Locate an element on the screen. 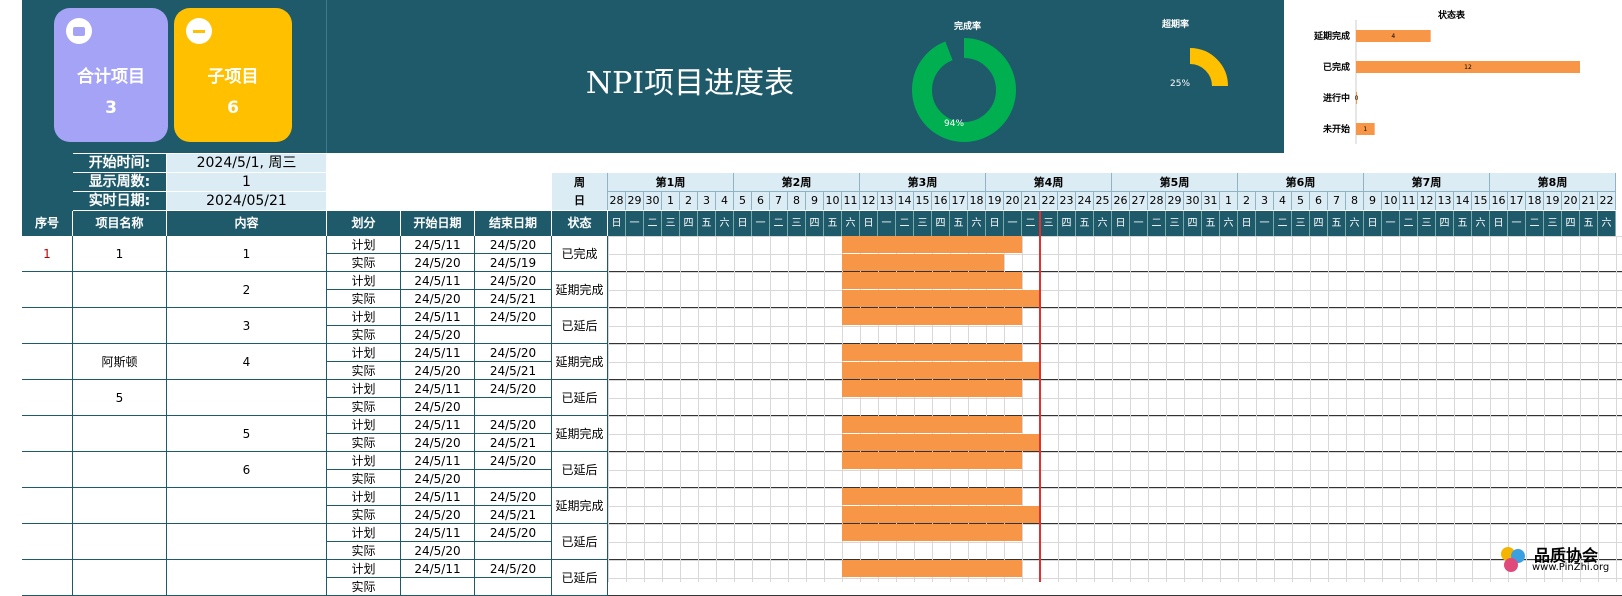 The height and width of the screenshot is (596, 1622). total-projects-label: 合计项目 is located at coordinates (111, 77).